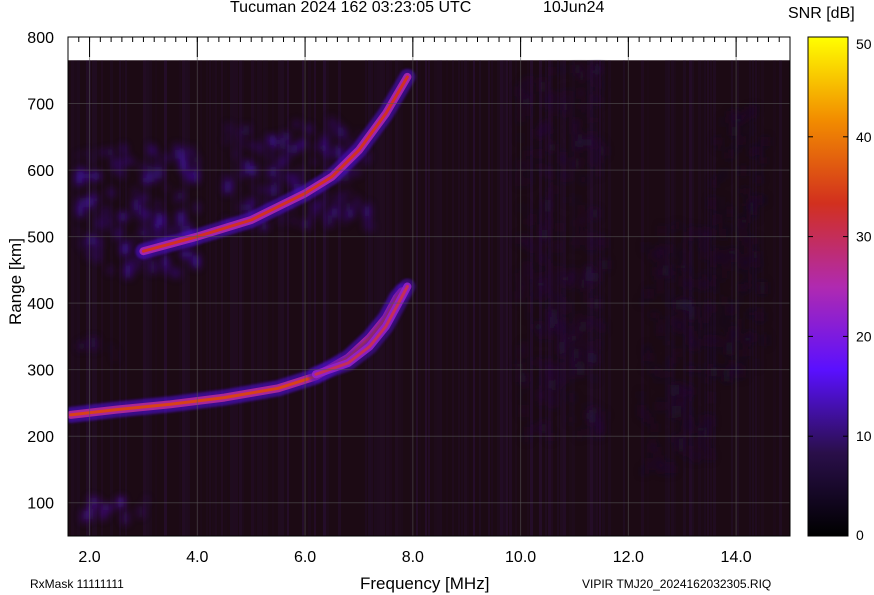 This screenshot has height=595, width=874. I want to click on chart-title: Tucuman 2024 162 03:23:05 UTC, so click(351, 8).